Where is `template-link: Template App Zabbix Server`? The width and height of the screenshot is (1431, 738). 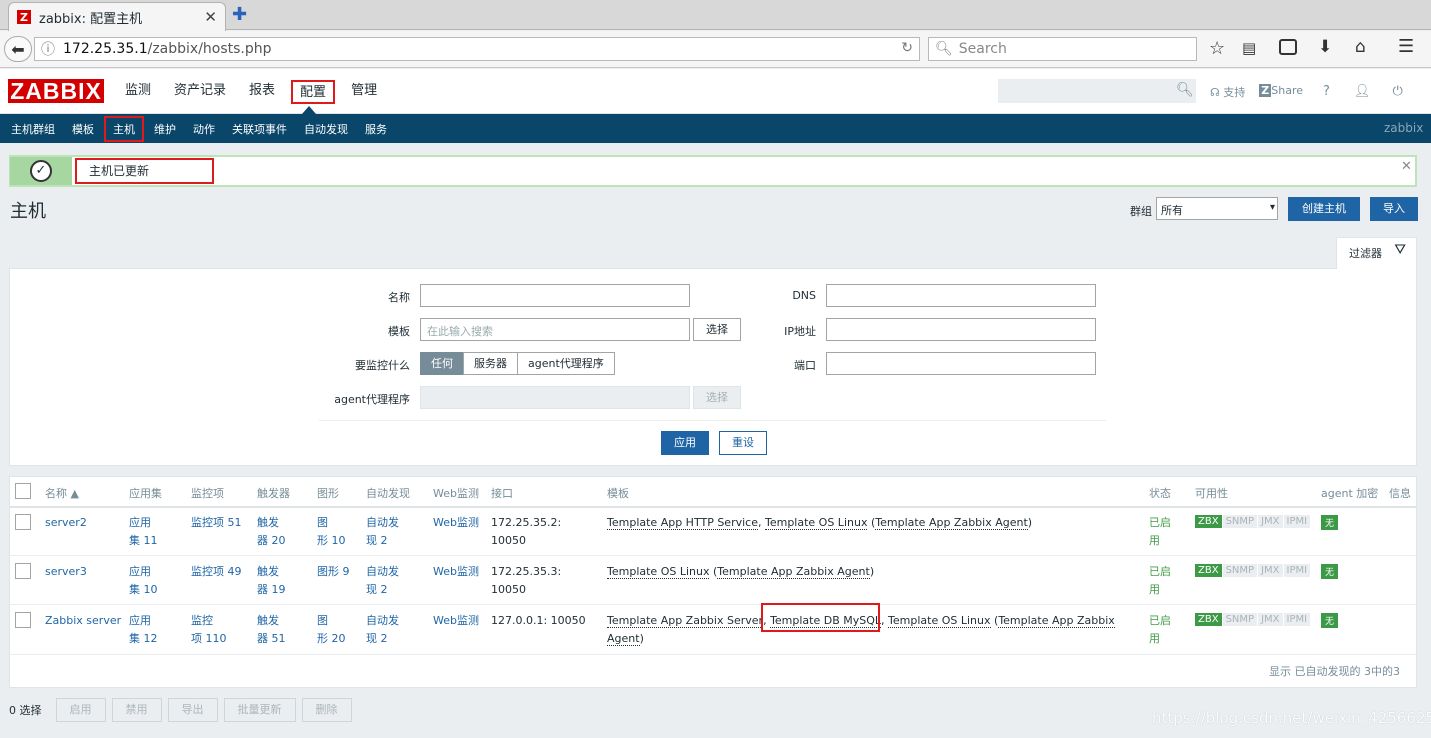 template-link: Template App Zabbix Server is located at coordinates (685, 621).